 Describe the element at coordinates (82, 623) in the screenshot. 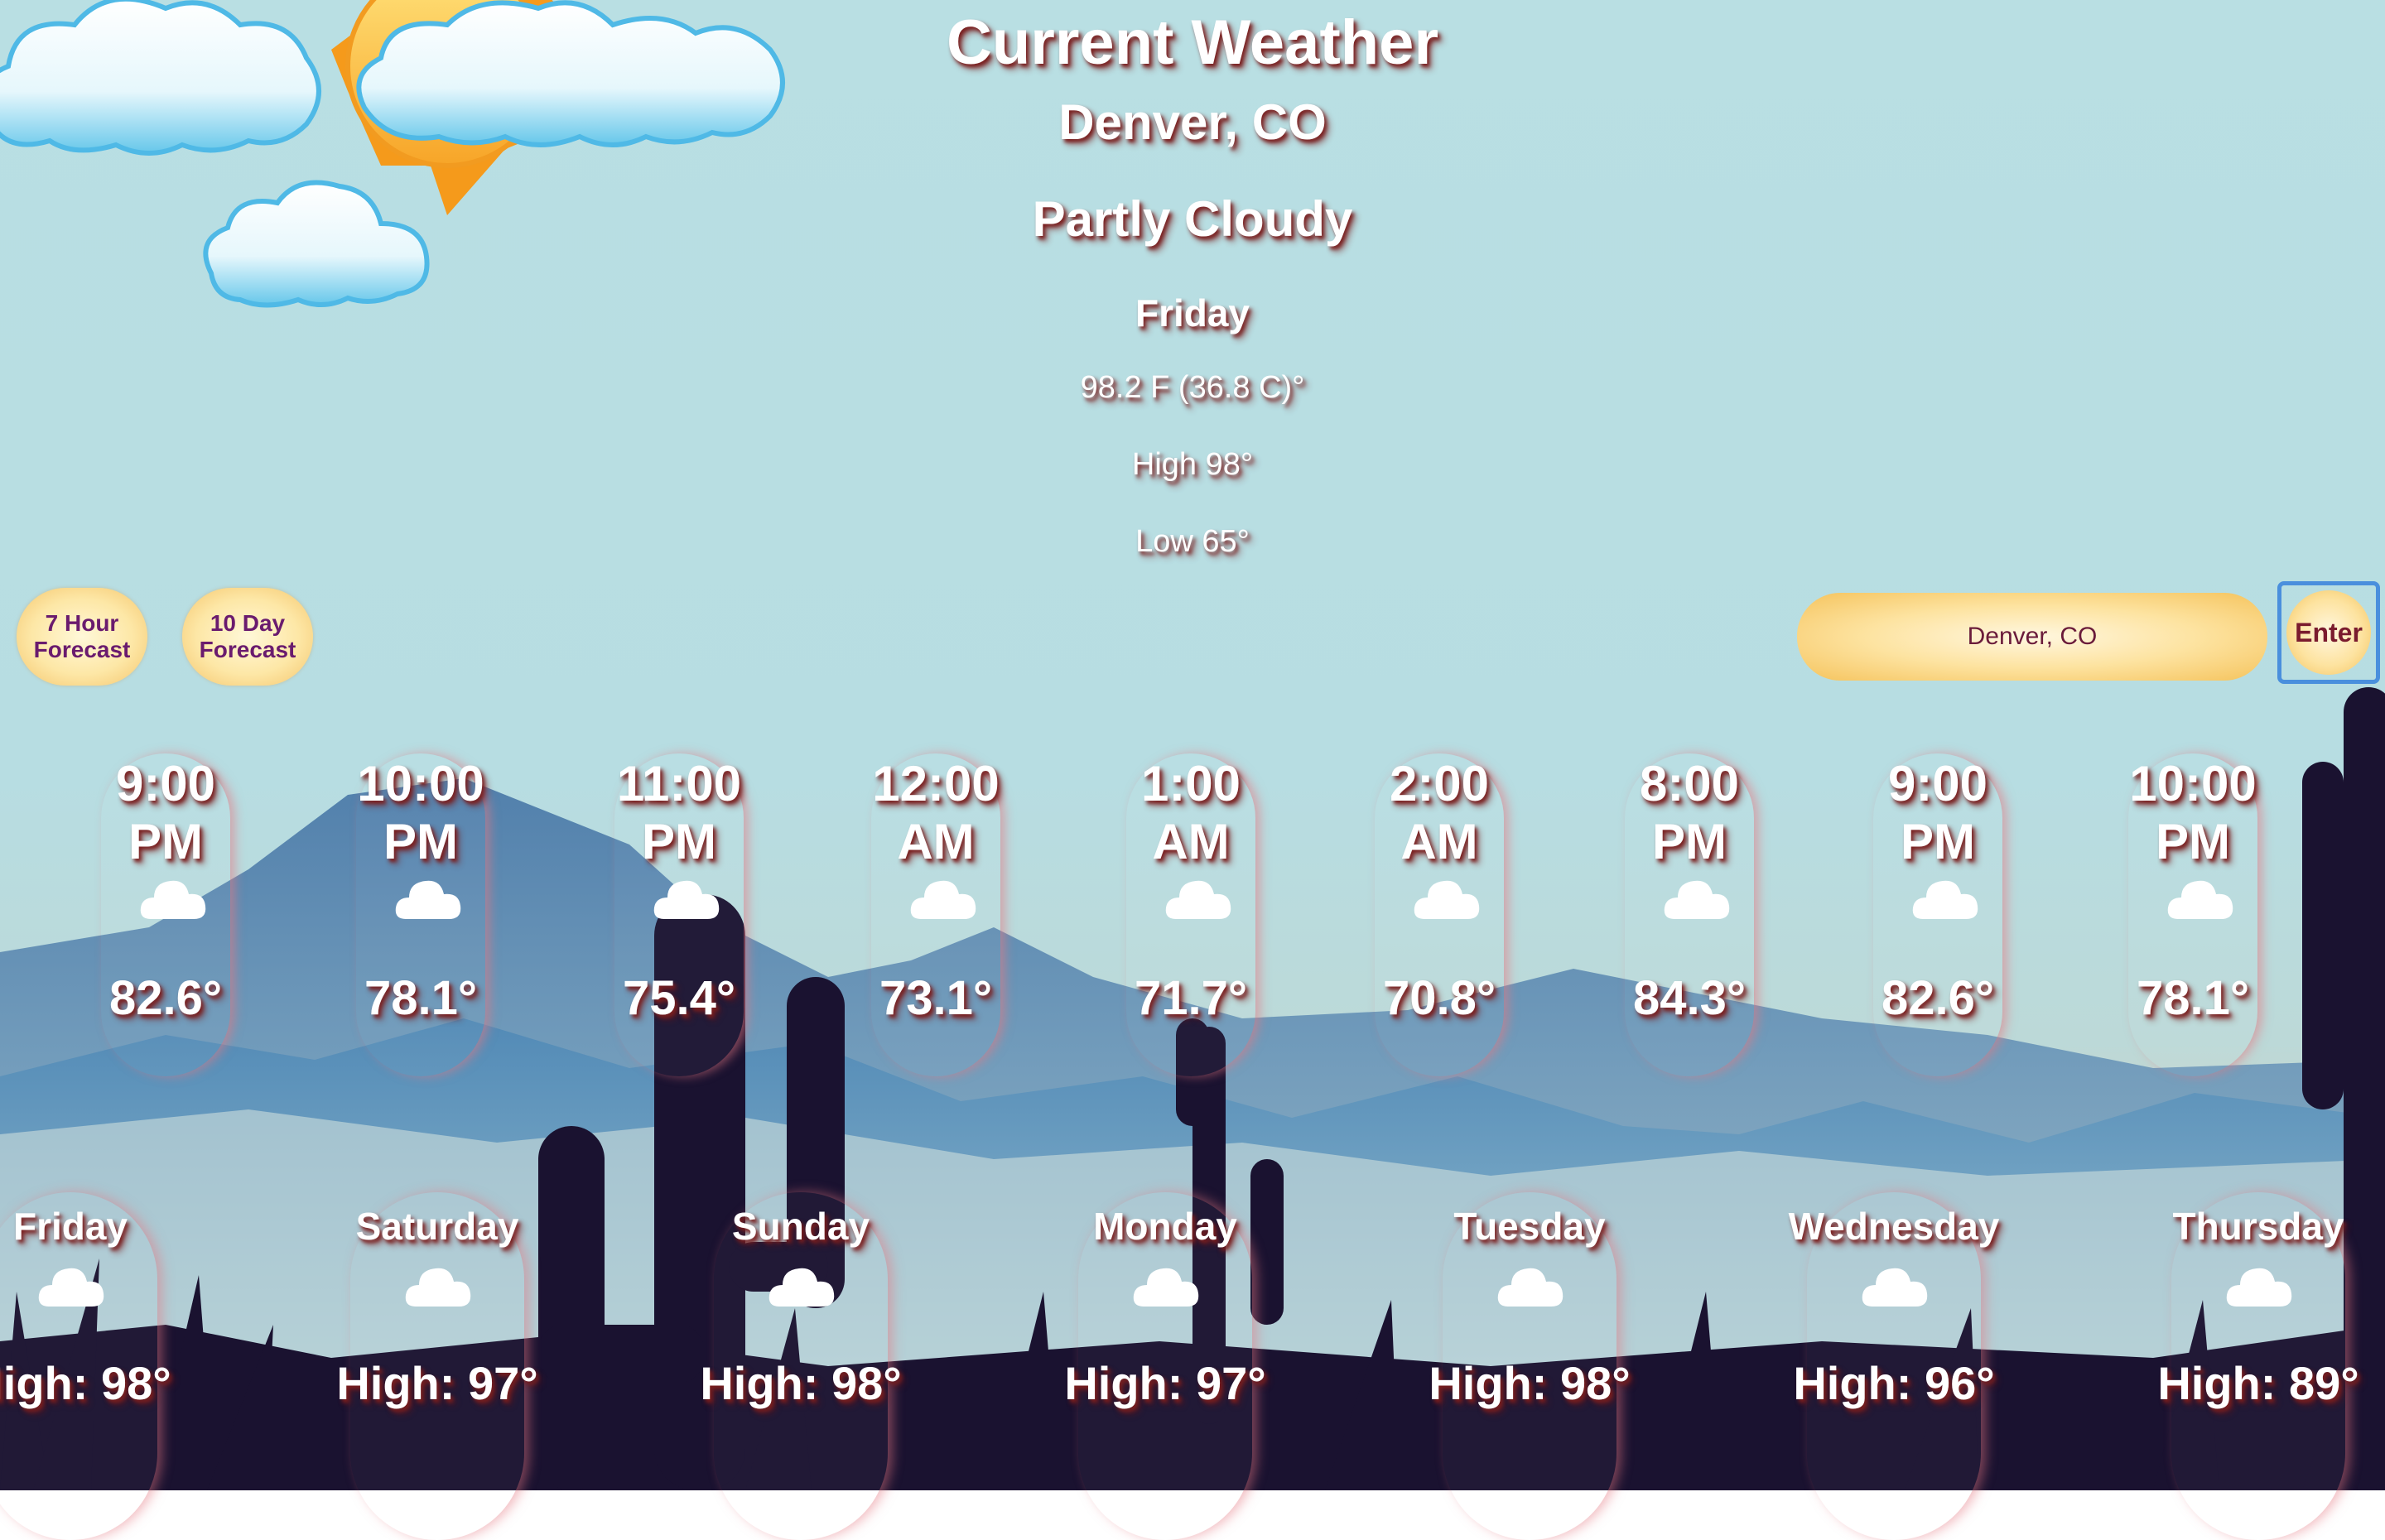

I see `seven-hour-line1: 7 Hour` at that location.